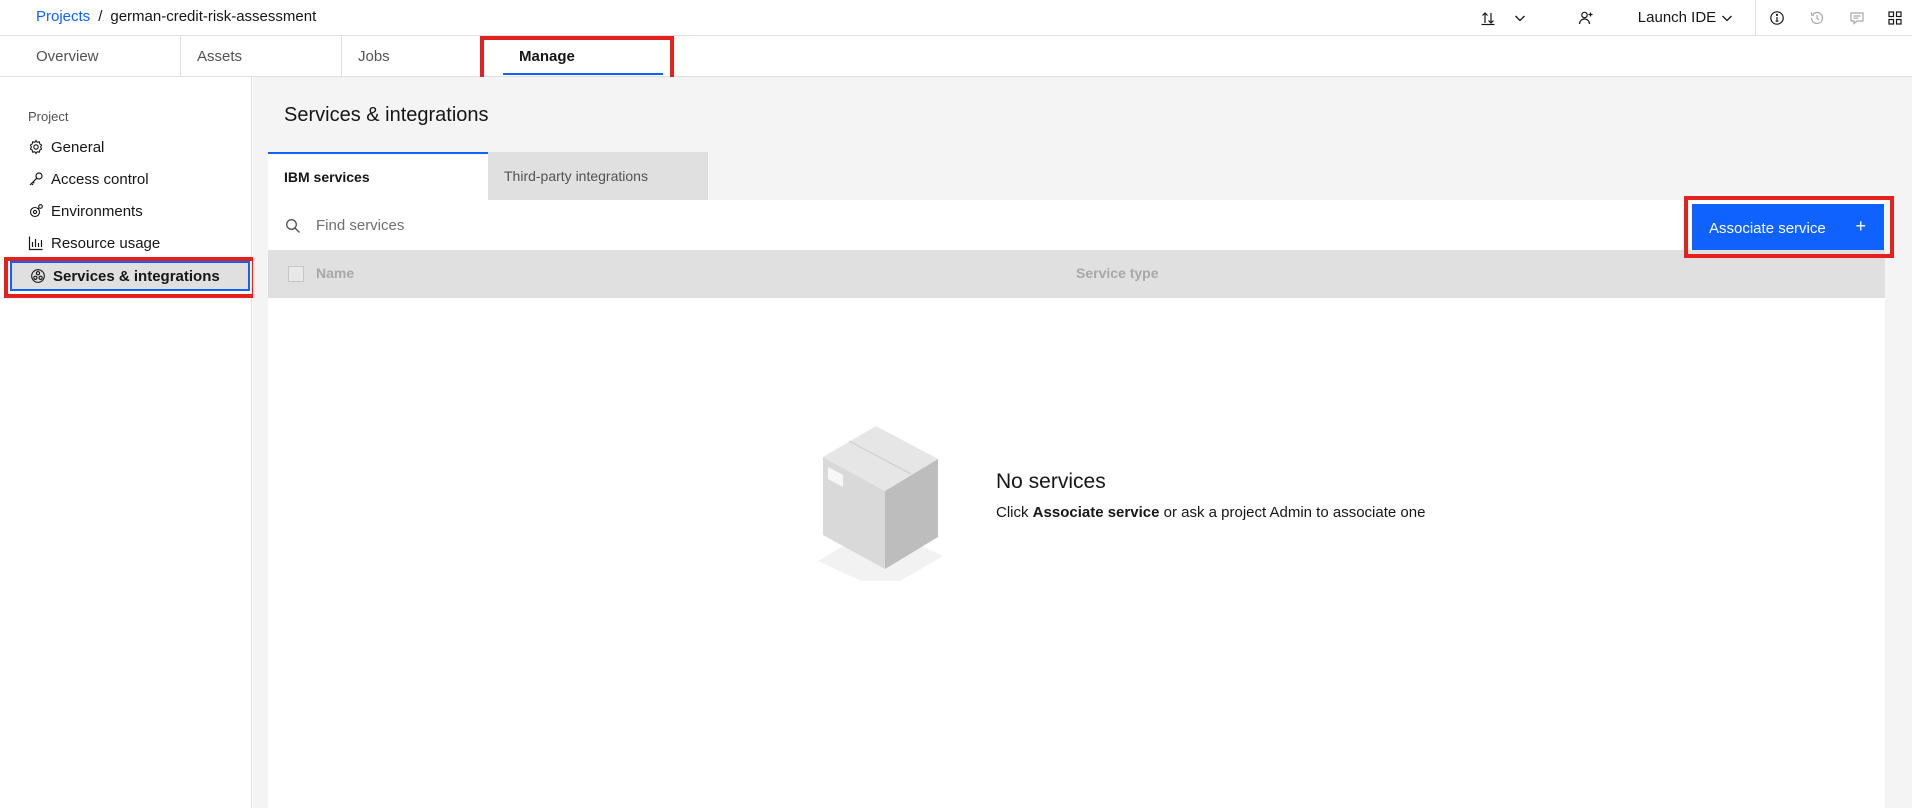 This screenshot has width=1912, height=808. I want to click on empty-state-text-suffix: or ask a project Admin to associate one, so click(1294, 512).